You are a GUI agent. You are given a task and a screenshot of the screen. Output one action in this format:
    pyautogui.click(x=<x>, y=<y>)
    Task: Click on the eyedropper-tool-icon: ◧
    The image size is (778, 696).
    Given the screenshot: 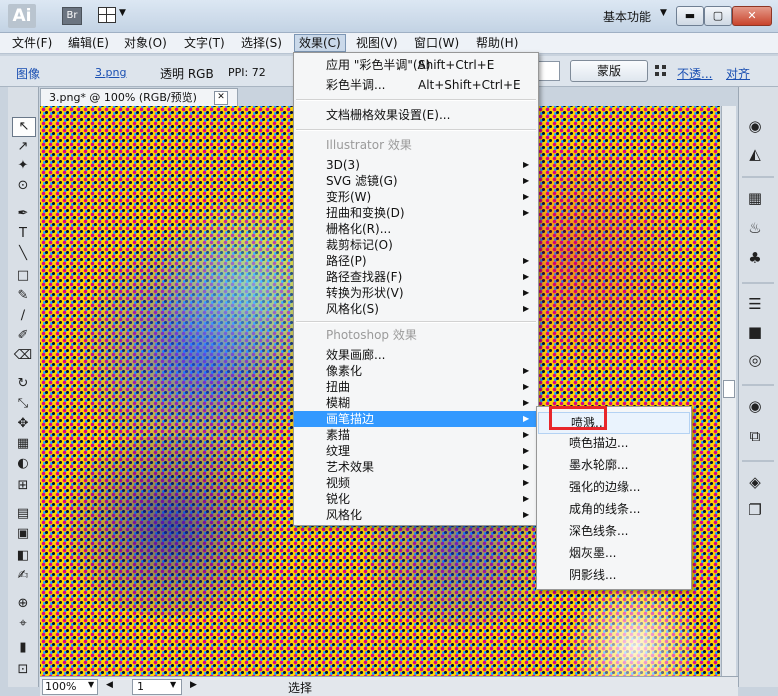 What is the action you would take?
    pyautogui.click(x=23, y=556)
    